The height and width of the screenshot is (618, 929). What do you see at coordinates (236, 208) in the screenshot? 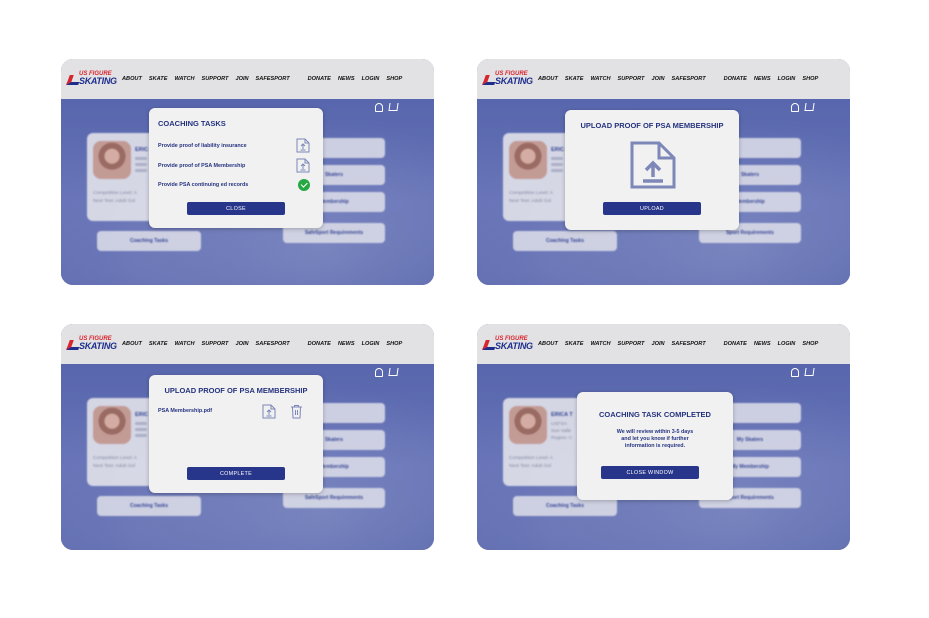
I see `close-button: CLOSE` at bounding box center [236, 208].